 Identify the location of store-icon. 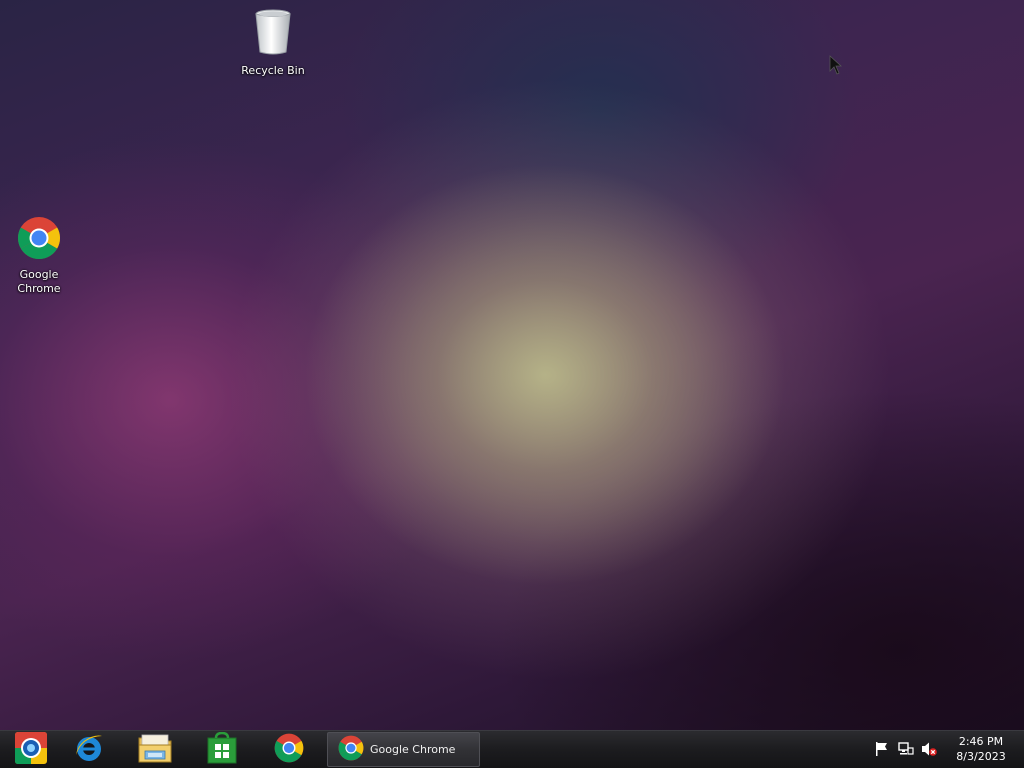
(222, 749).